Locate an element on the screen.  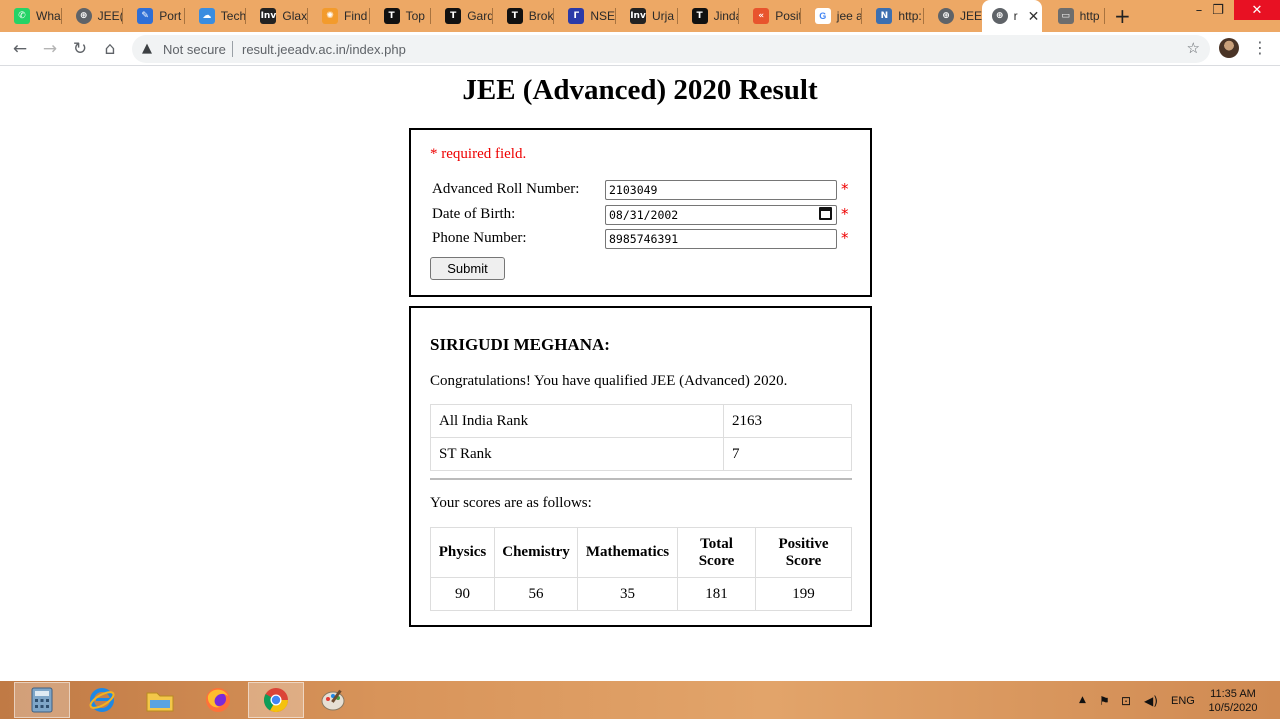
tab-label: Wha is located at coordinates (48, 16).